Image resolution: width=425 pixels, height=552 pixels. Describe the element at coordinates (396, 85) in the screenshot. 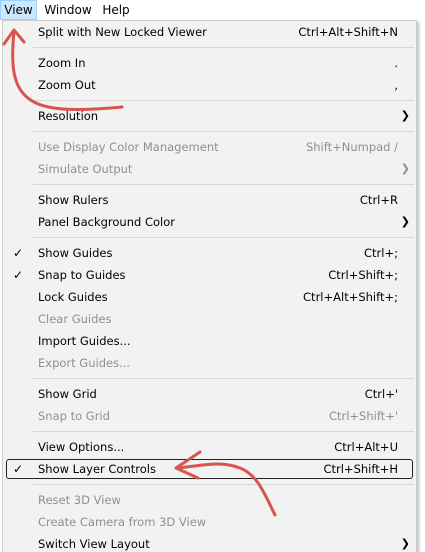

I see `menu-item-shortcut: ,` at that location.